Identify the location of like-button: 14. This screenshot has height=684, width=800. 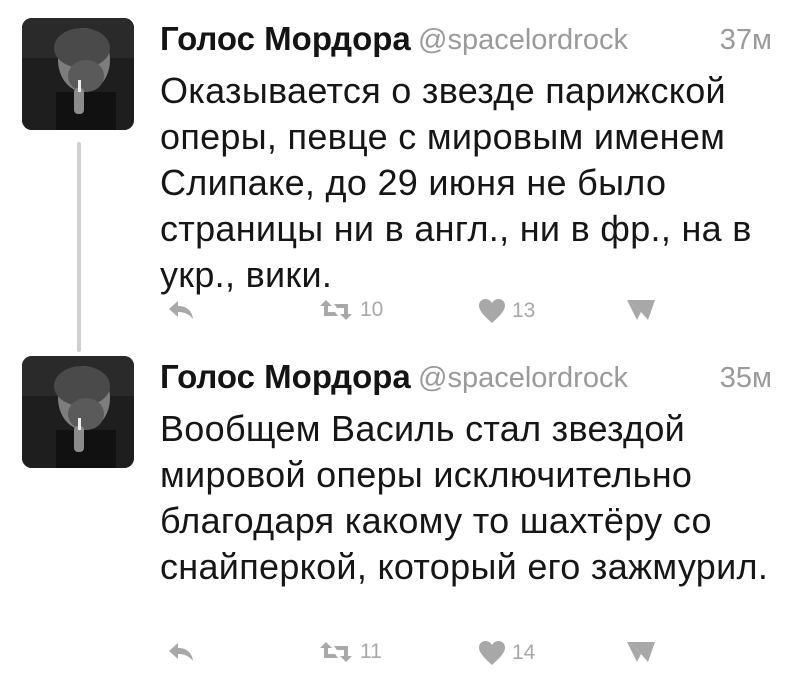
(506, 653).